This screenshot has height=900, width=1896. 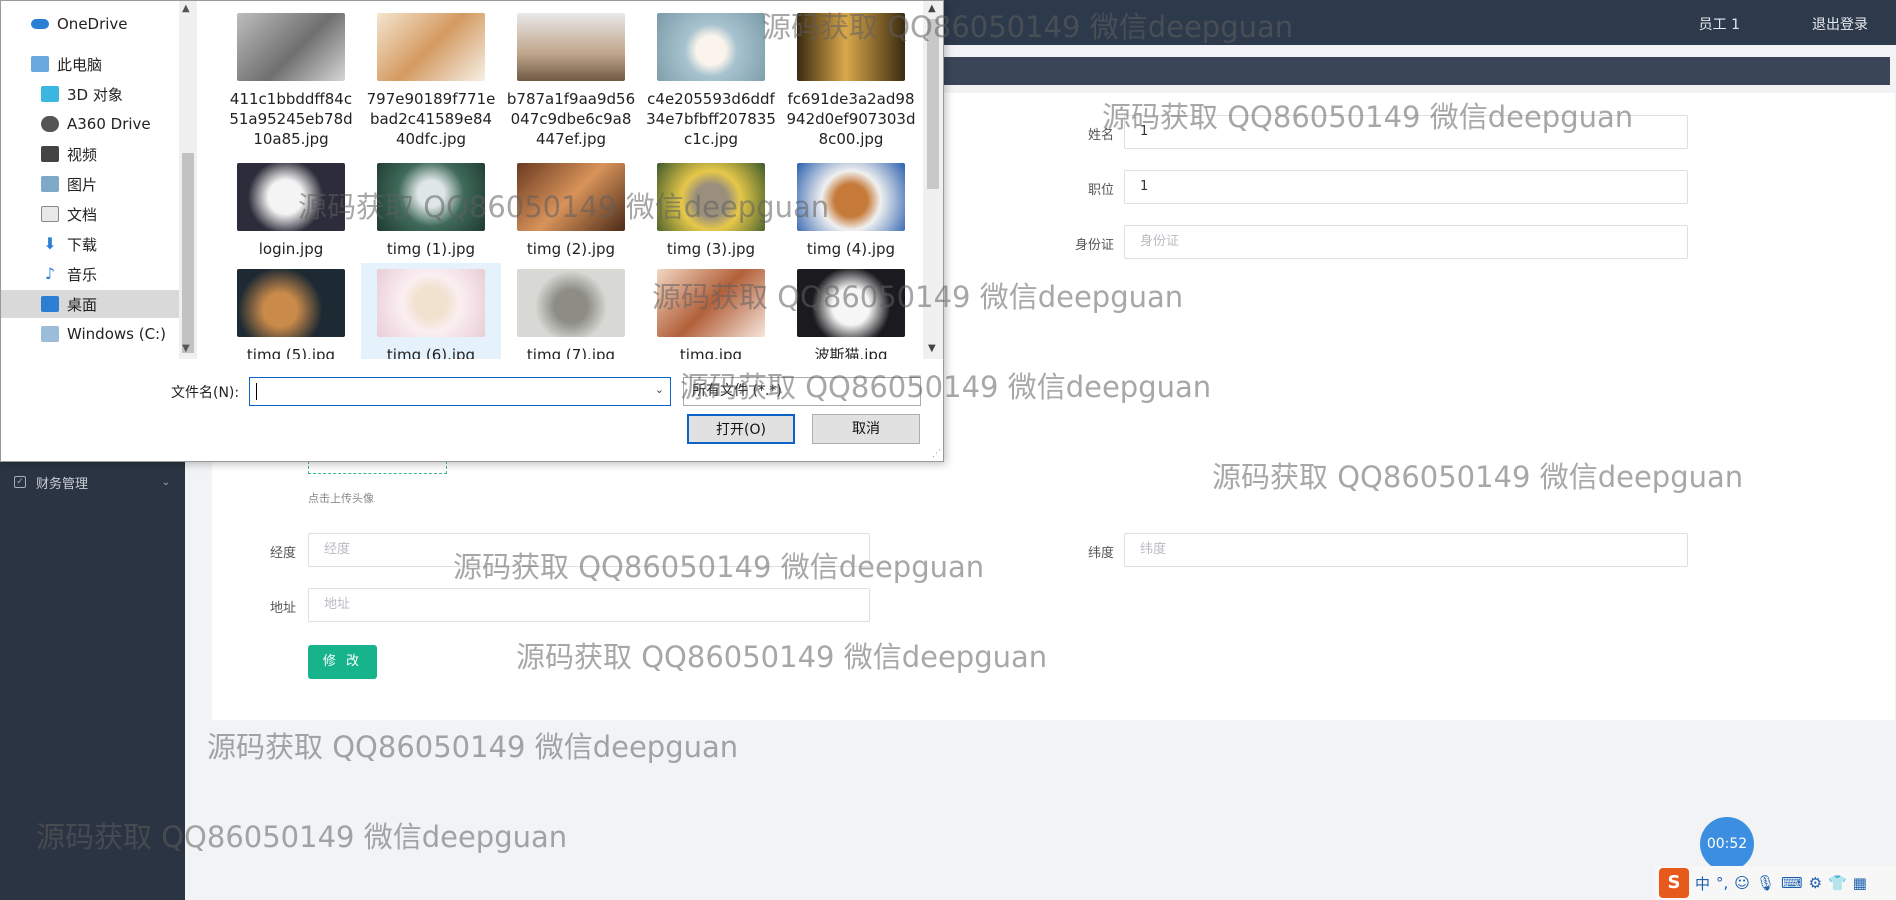 I want to click on address-input: 地址, so click(x=589, y=605).